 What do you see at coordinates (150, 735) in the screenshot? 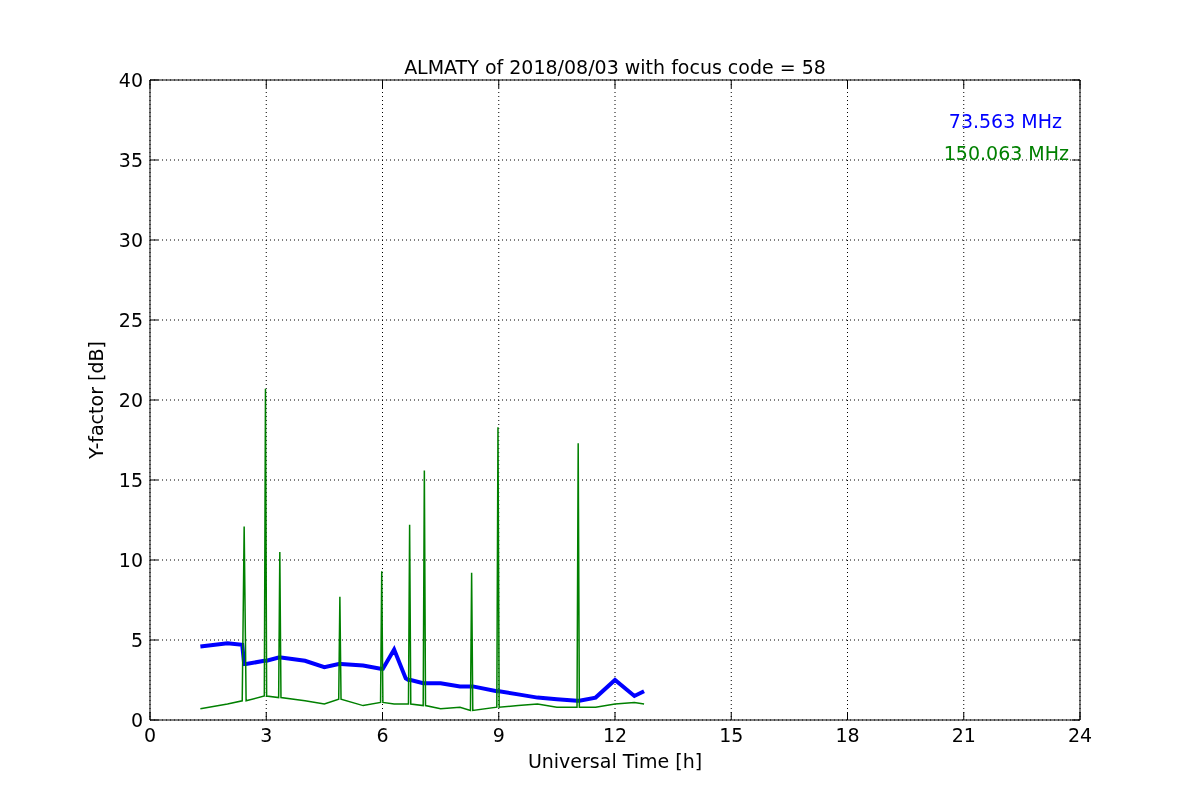
I see `x-tick-label: 0` at bounding box center [150, 735].